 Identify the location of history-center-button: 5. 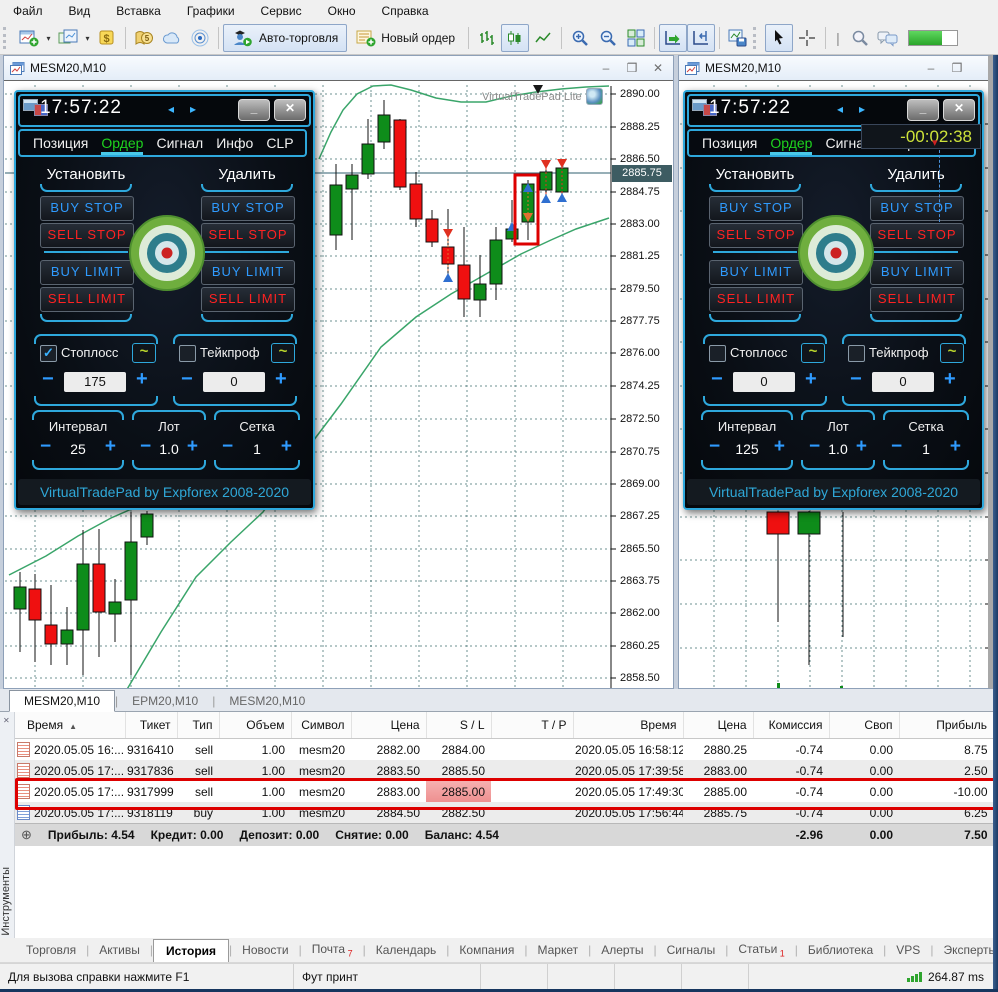
(144, 38).